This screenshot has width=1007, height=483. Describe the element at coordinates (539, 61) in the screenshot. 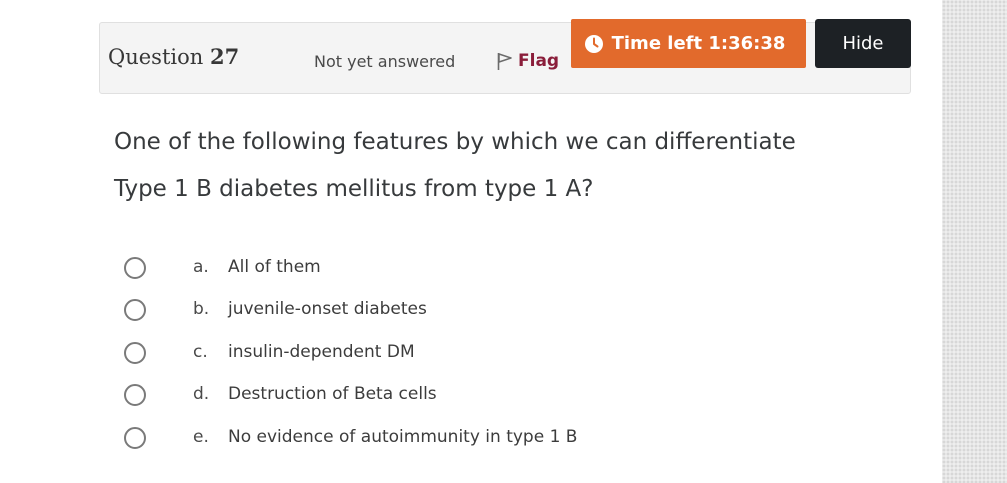

I see `flag-label: Flag` at that location.